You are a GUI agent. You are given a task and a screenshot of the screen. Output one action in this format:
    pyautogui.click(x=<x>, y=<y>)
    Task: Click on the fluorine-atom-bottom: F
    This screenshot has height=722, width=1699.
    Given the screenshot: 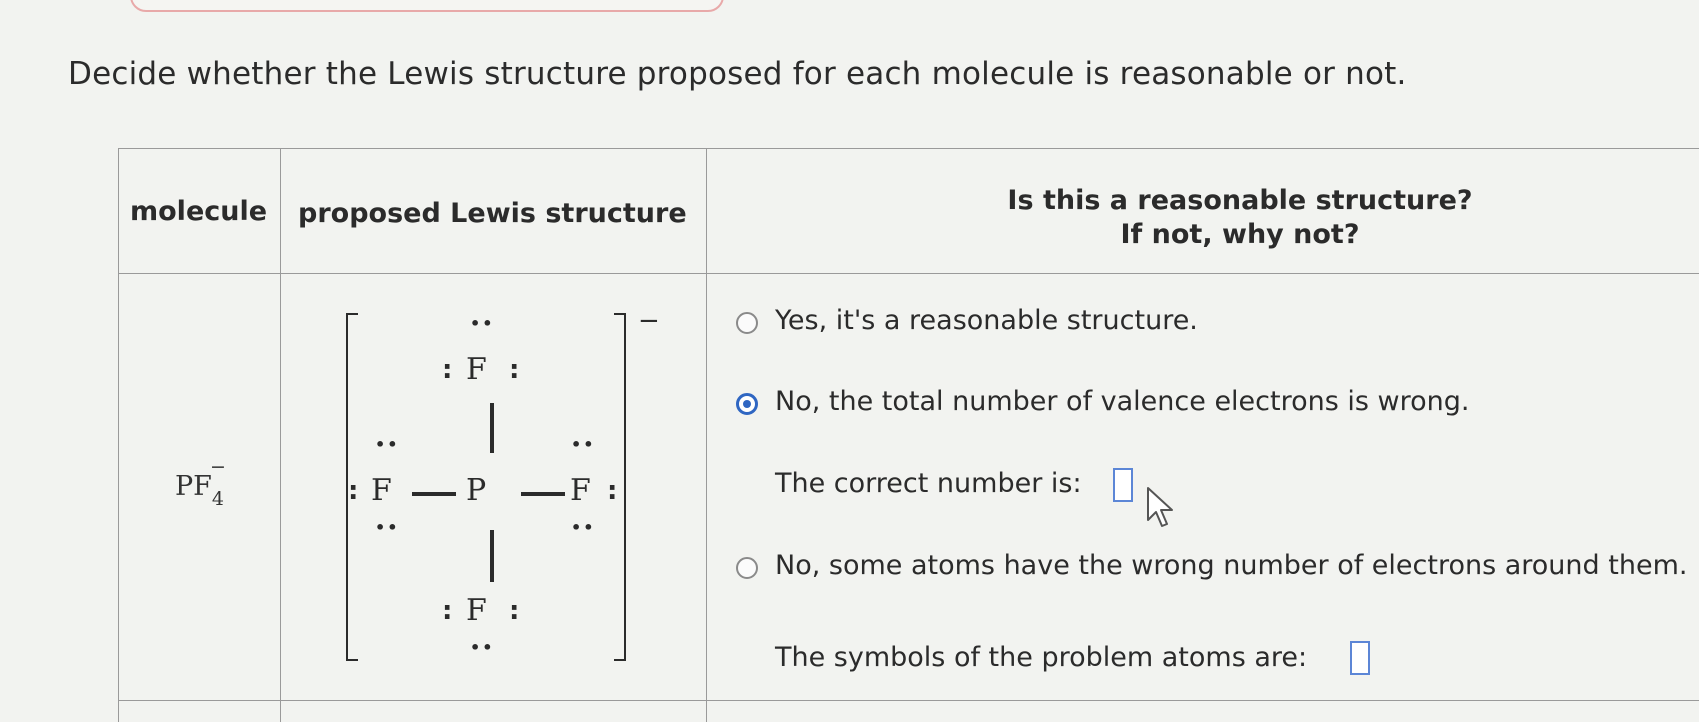 What is the action you would take?
    pyautogui.click(x=476, y=610)
    